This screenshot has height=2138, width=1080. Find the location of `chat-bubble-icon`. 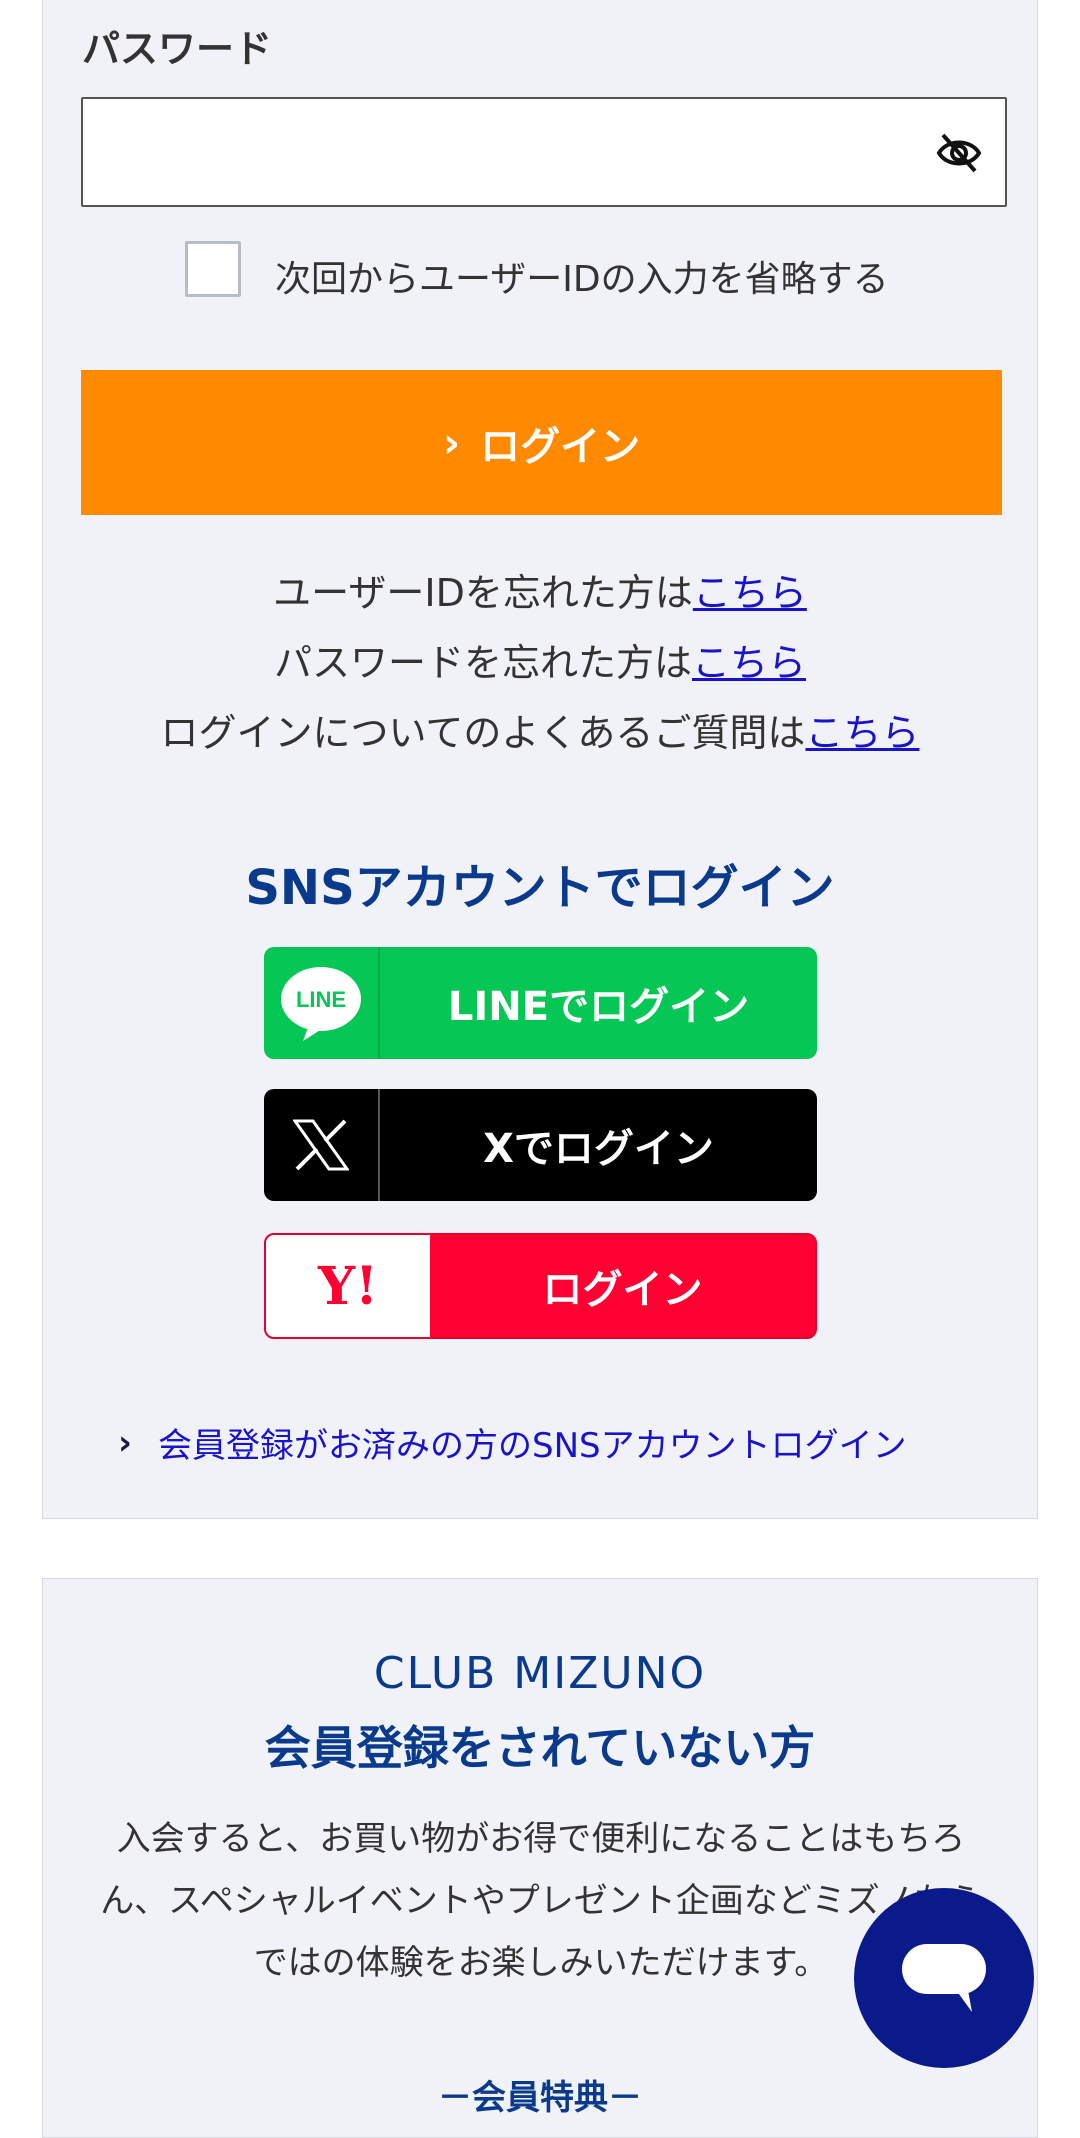

chat-bubble-icon is located at coordinates (944, 1978).